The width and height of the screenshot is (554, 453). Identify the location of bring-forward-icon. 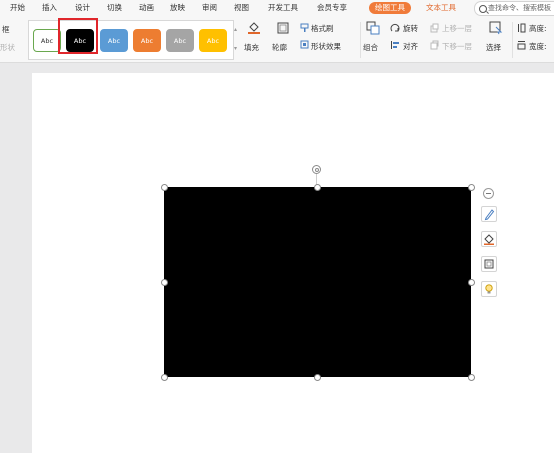
(434, 28).